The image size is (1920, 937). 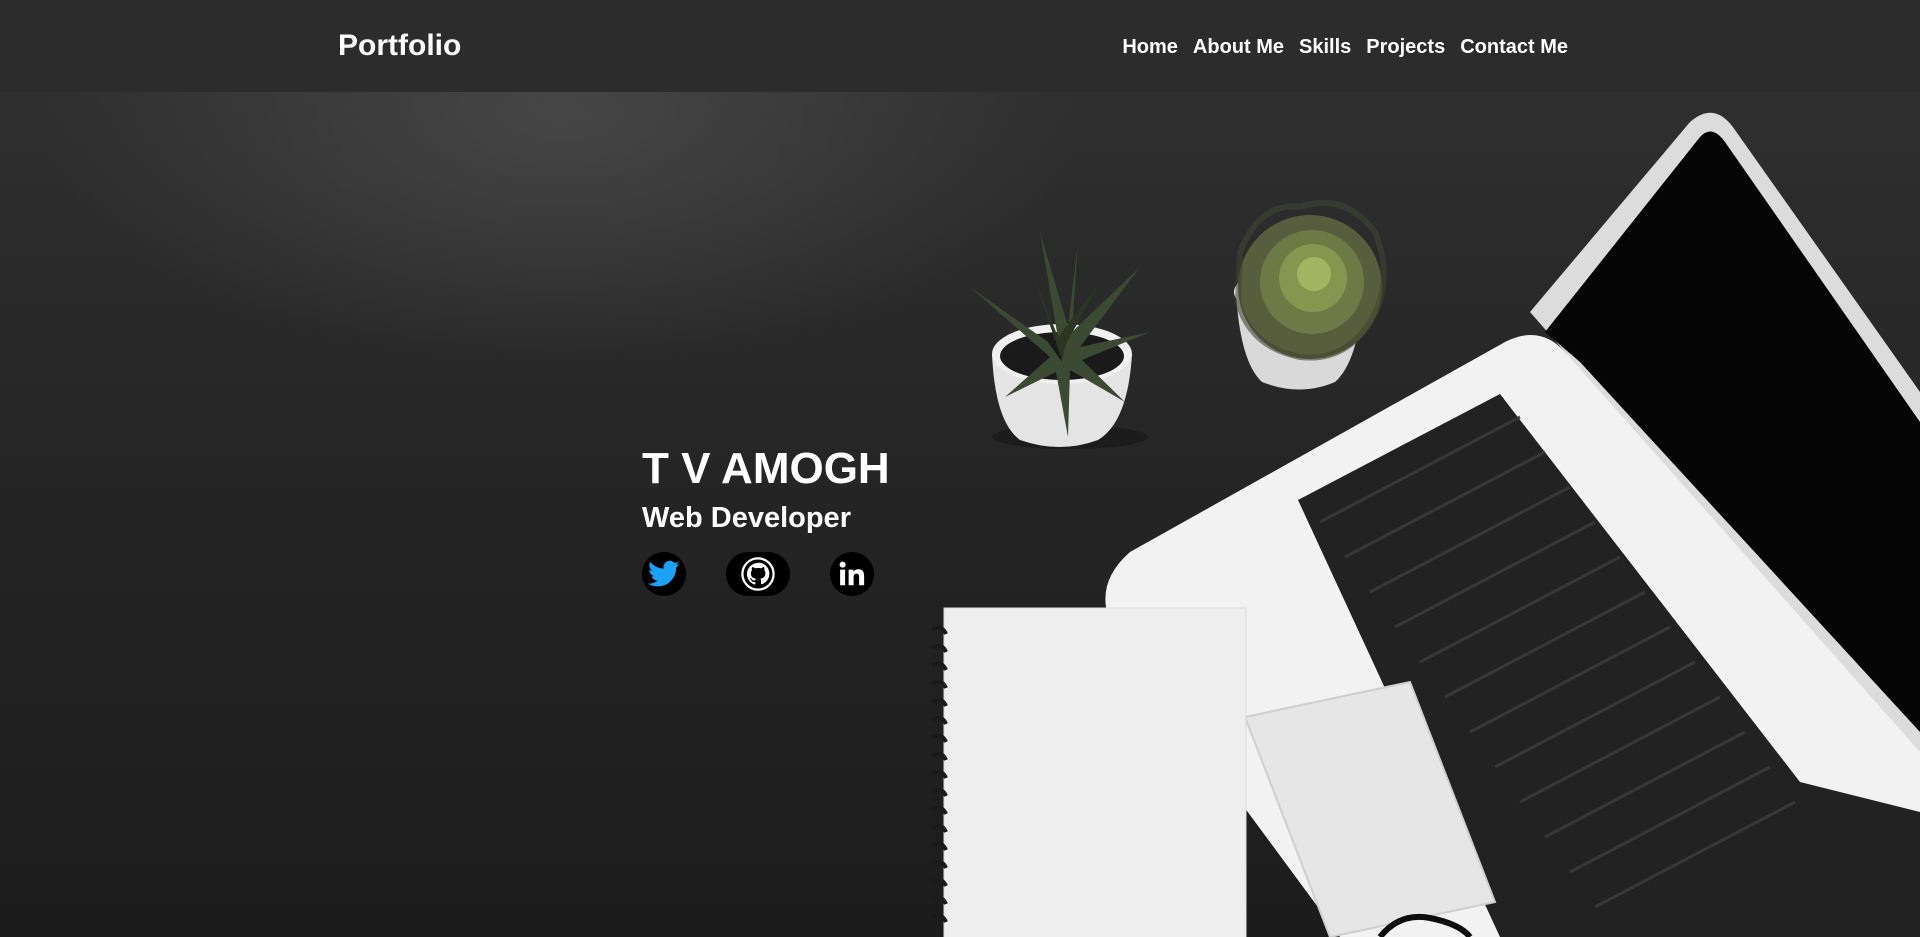 I want to click on nav-home: Home, so click(x=1150, y=47).